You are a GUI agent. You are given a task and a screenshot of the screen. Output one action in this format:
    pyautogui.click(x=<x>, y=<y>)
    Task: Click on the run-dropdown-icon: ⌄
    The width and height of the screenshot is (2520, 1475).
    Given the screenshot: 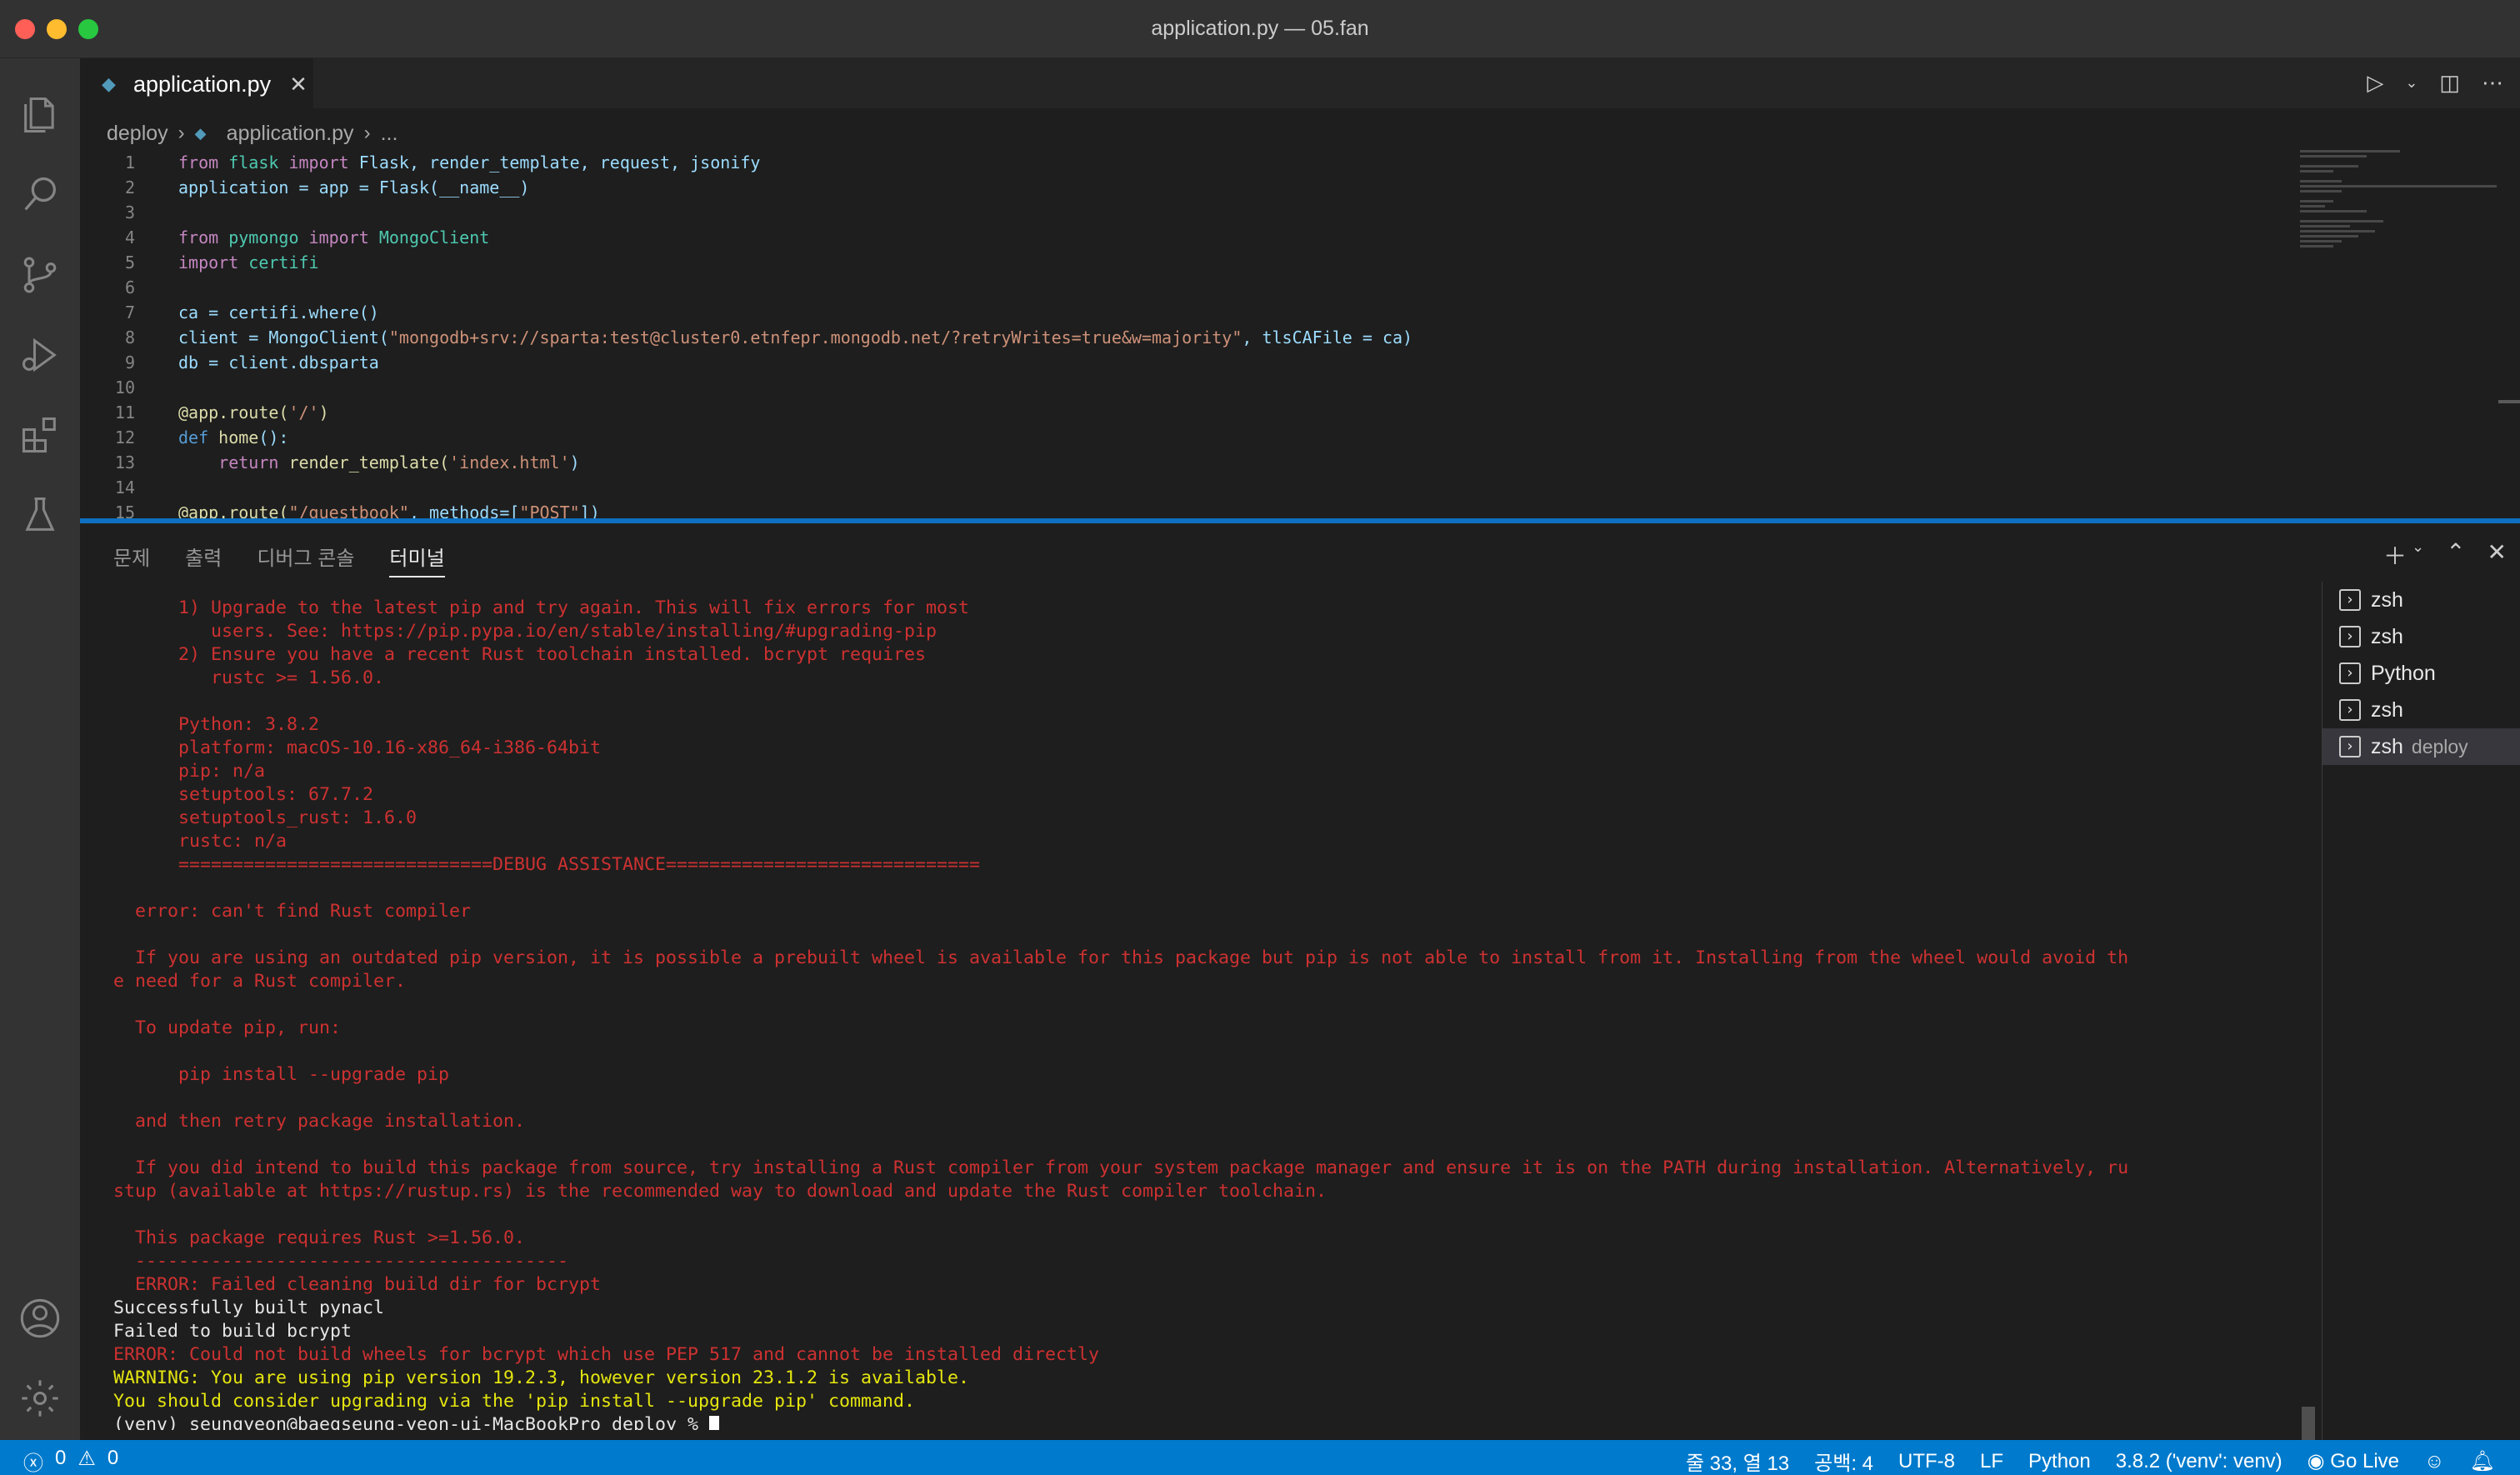 What is the action you would take?
    pyautogui.click(x=2411, y=83)
    